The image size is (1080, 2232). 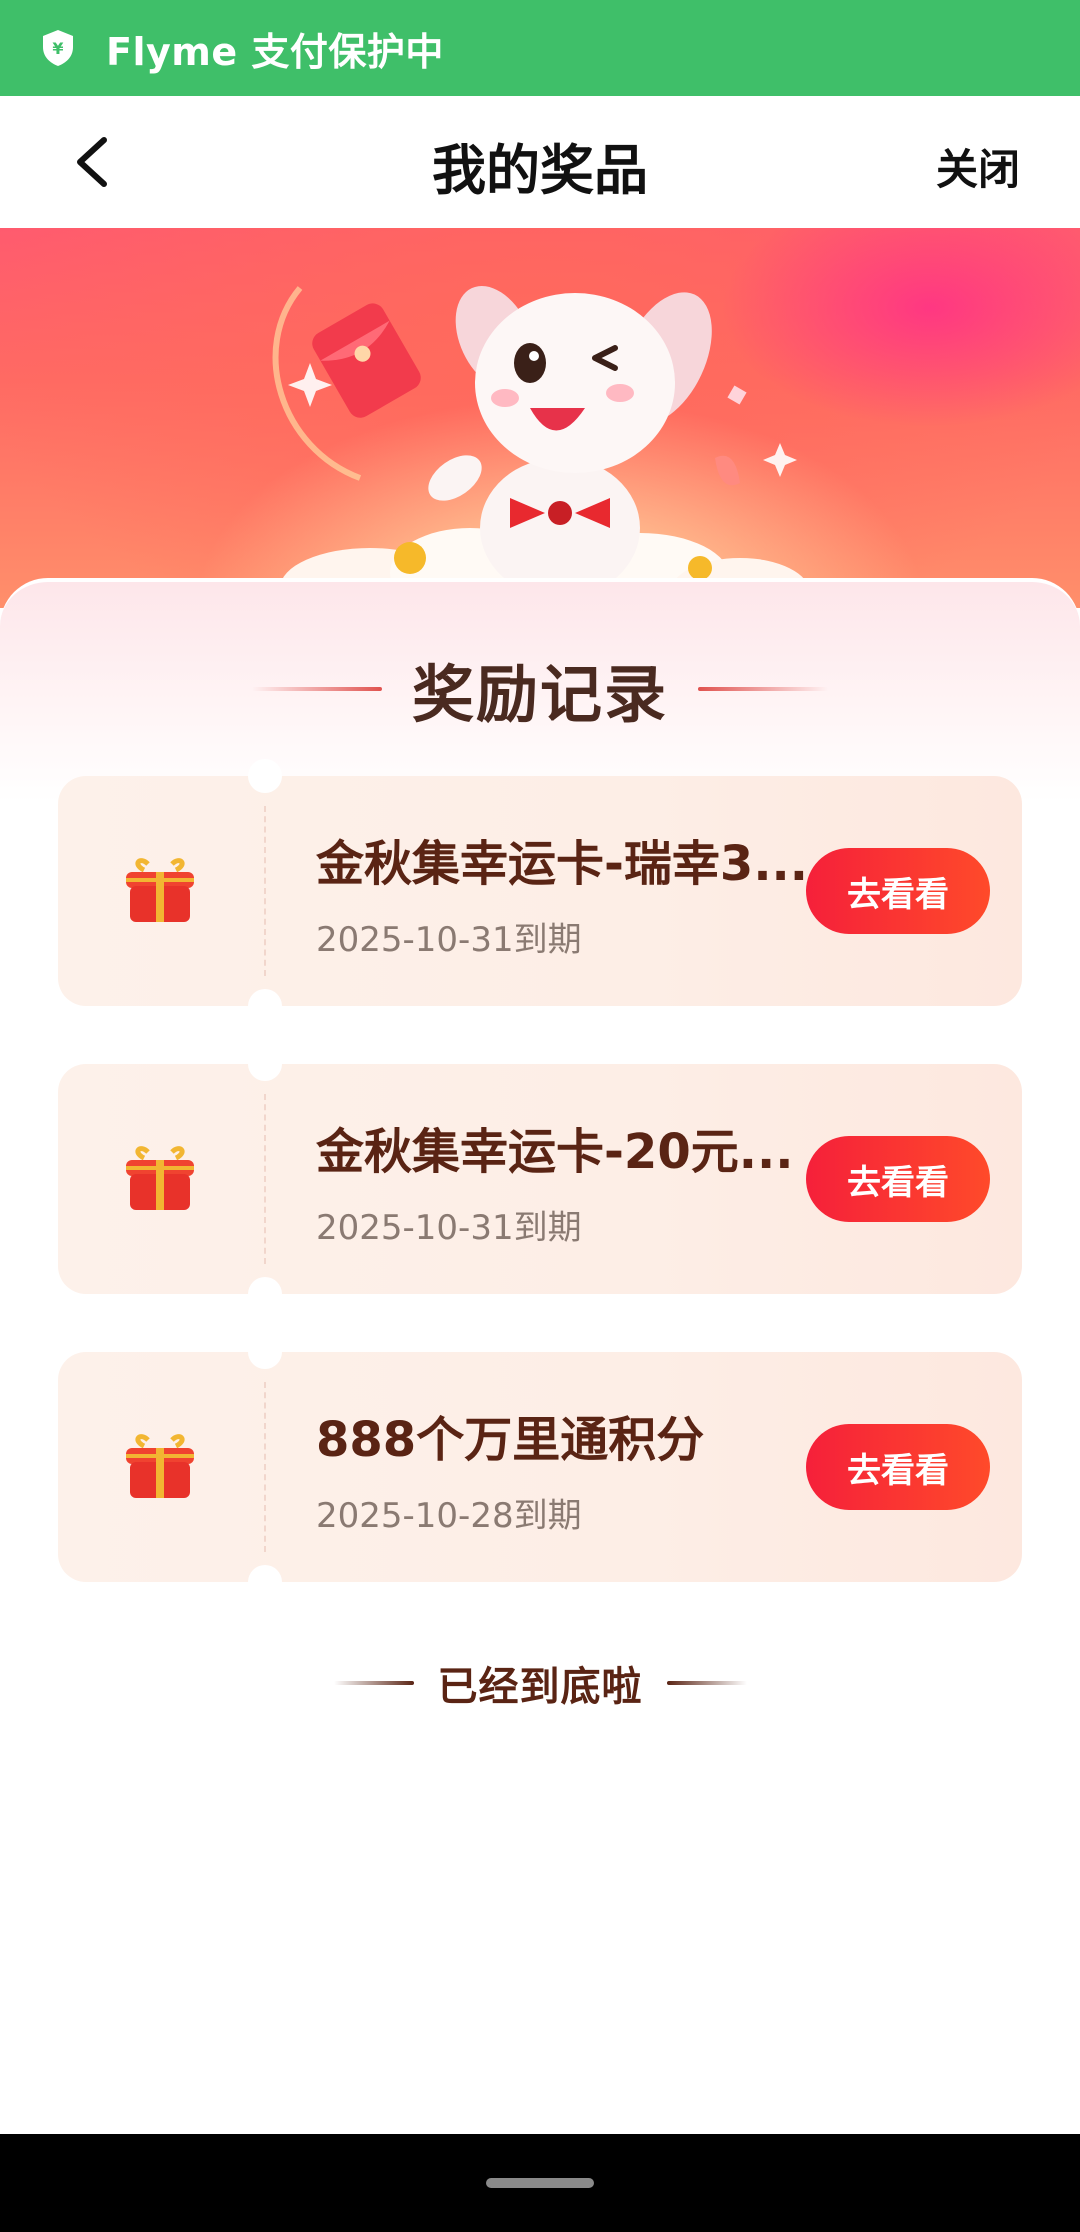 I want to click on reward-card: 金秋集幸运卡-20元... 2025-10-31到期 去看看, so click(x=540, y=1179).